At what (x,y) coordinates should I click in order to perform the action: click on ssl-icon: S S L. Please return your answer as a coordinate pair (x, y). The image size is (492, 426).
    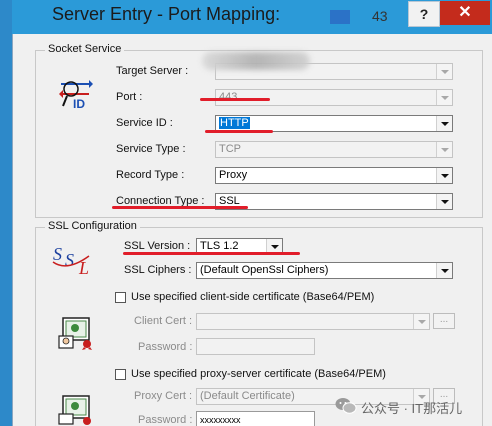
    Looking at the image, I should click on (71, 261).